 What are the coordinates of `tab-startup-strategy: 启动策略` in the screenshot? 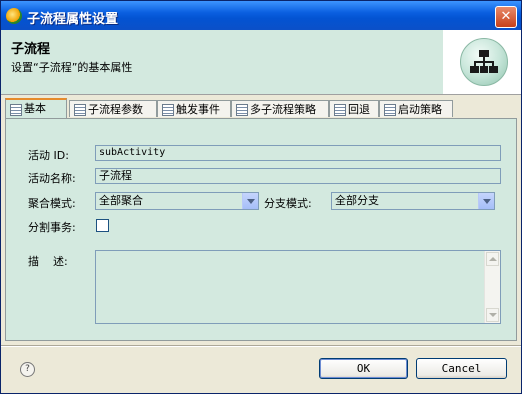 It's located at (416, 108).